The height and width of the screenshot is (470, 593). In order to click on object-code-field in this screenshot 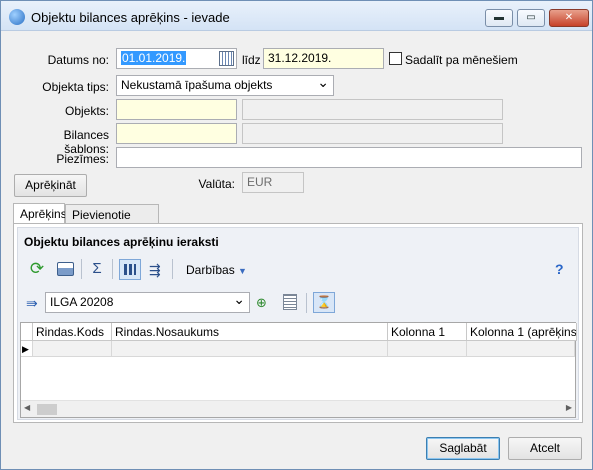, I will do `click(176, 109)`.